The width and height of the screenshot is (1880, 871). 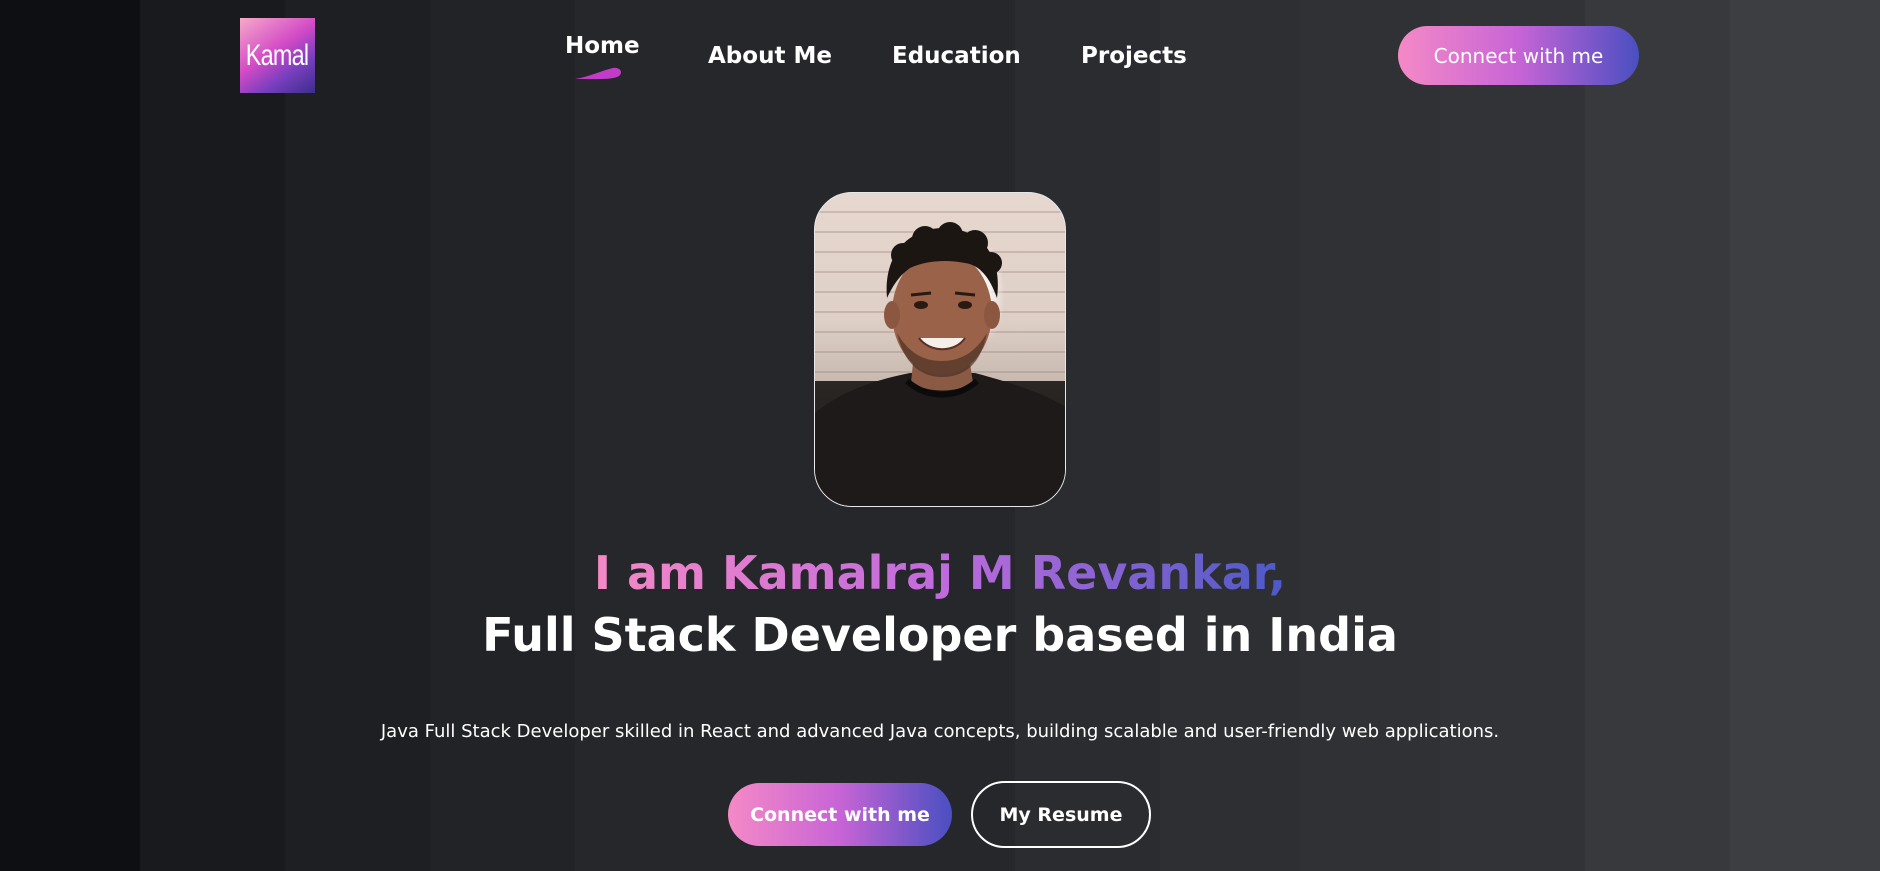 I want to click on hero-connect-button: Connect with me, so click(x=840, y=814).